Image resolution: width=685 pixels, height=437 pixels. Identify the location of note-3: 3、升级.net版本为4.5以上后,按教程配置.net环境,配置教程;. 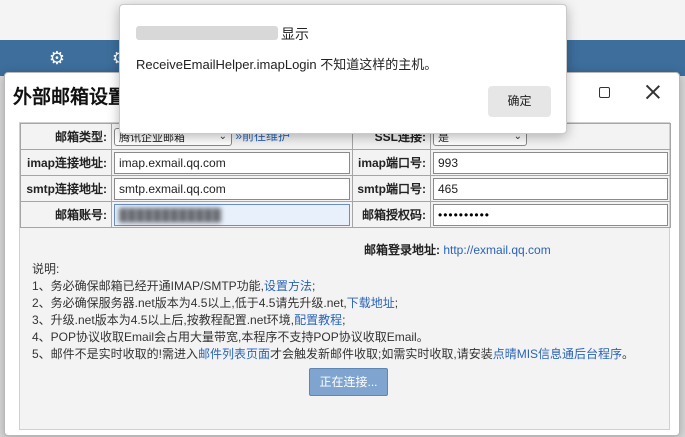
(333, 320).